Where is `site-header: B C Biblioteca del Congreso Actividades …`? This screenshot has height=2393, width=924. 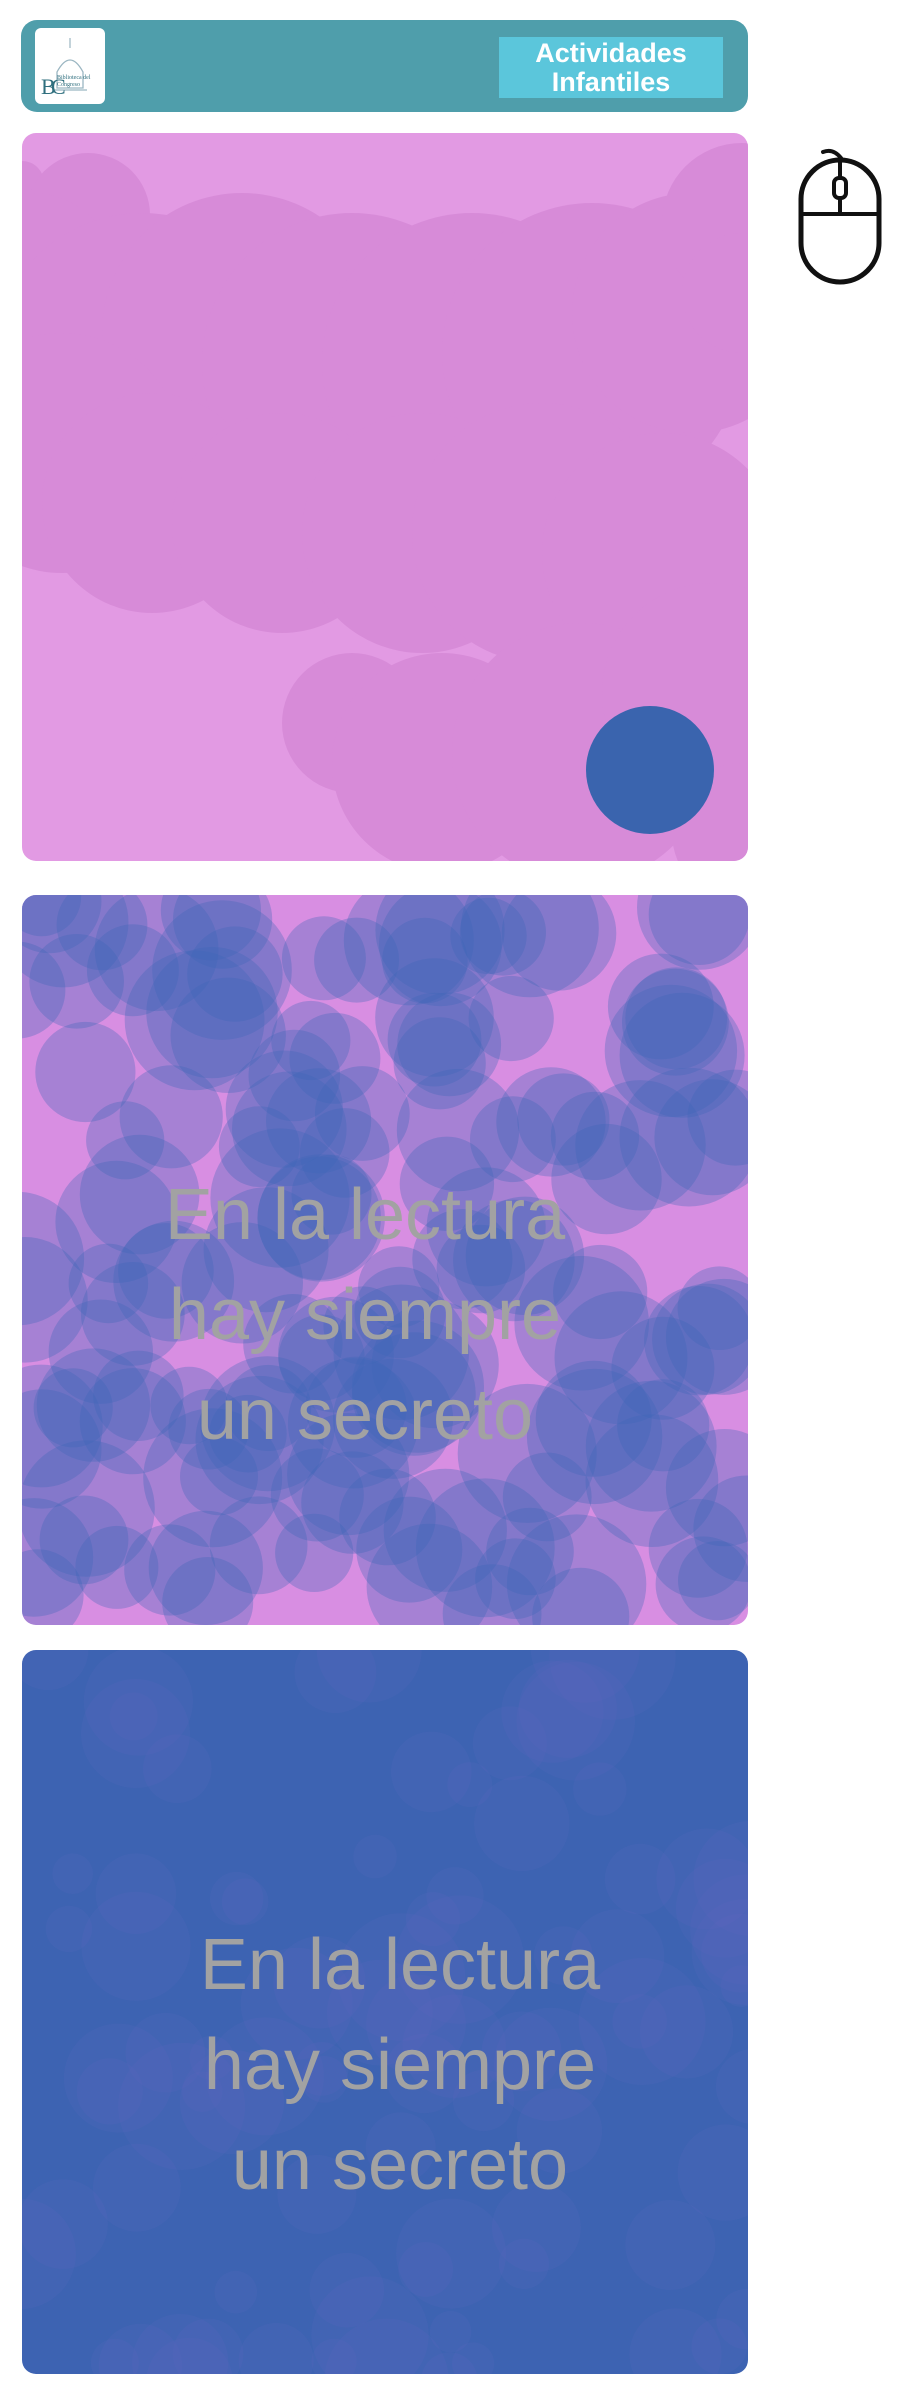
site-header: B C Biblioteca del Congreso Actividades … is located at coordinates (384, 66).